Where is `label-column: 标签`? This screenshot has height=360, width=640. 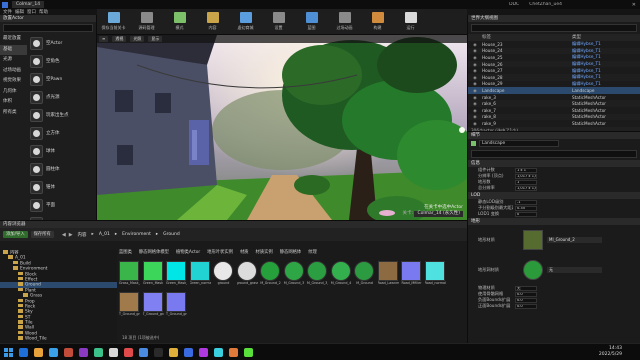 label-column: 标签 is located at coordinates (527, 37).